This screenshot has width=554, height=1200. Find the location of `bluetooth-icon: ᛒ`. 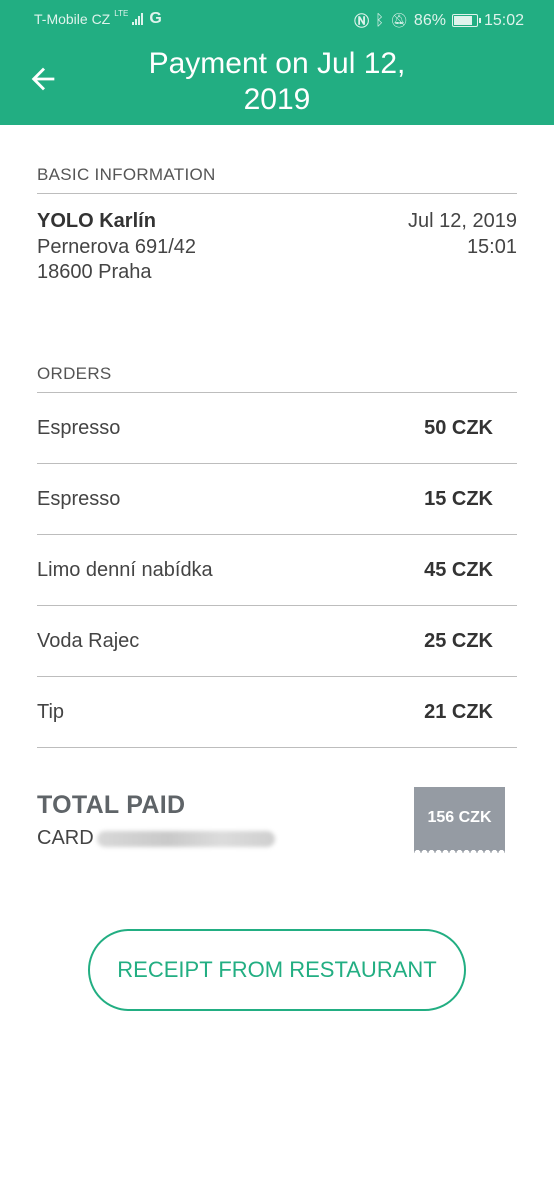

bluetooth-icon: ᛒ is located at coordinates (380, 20).